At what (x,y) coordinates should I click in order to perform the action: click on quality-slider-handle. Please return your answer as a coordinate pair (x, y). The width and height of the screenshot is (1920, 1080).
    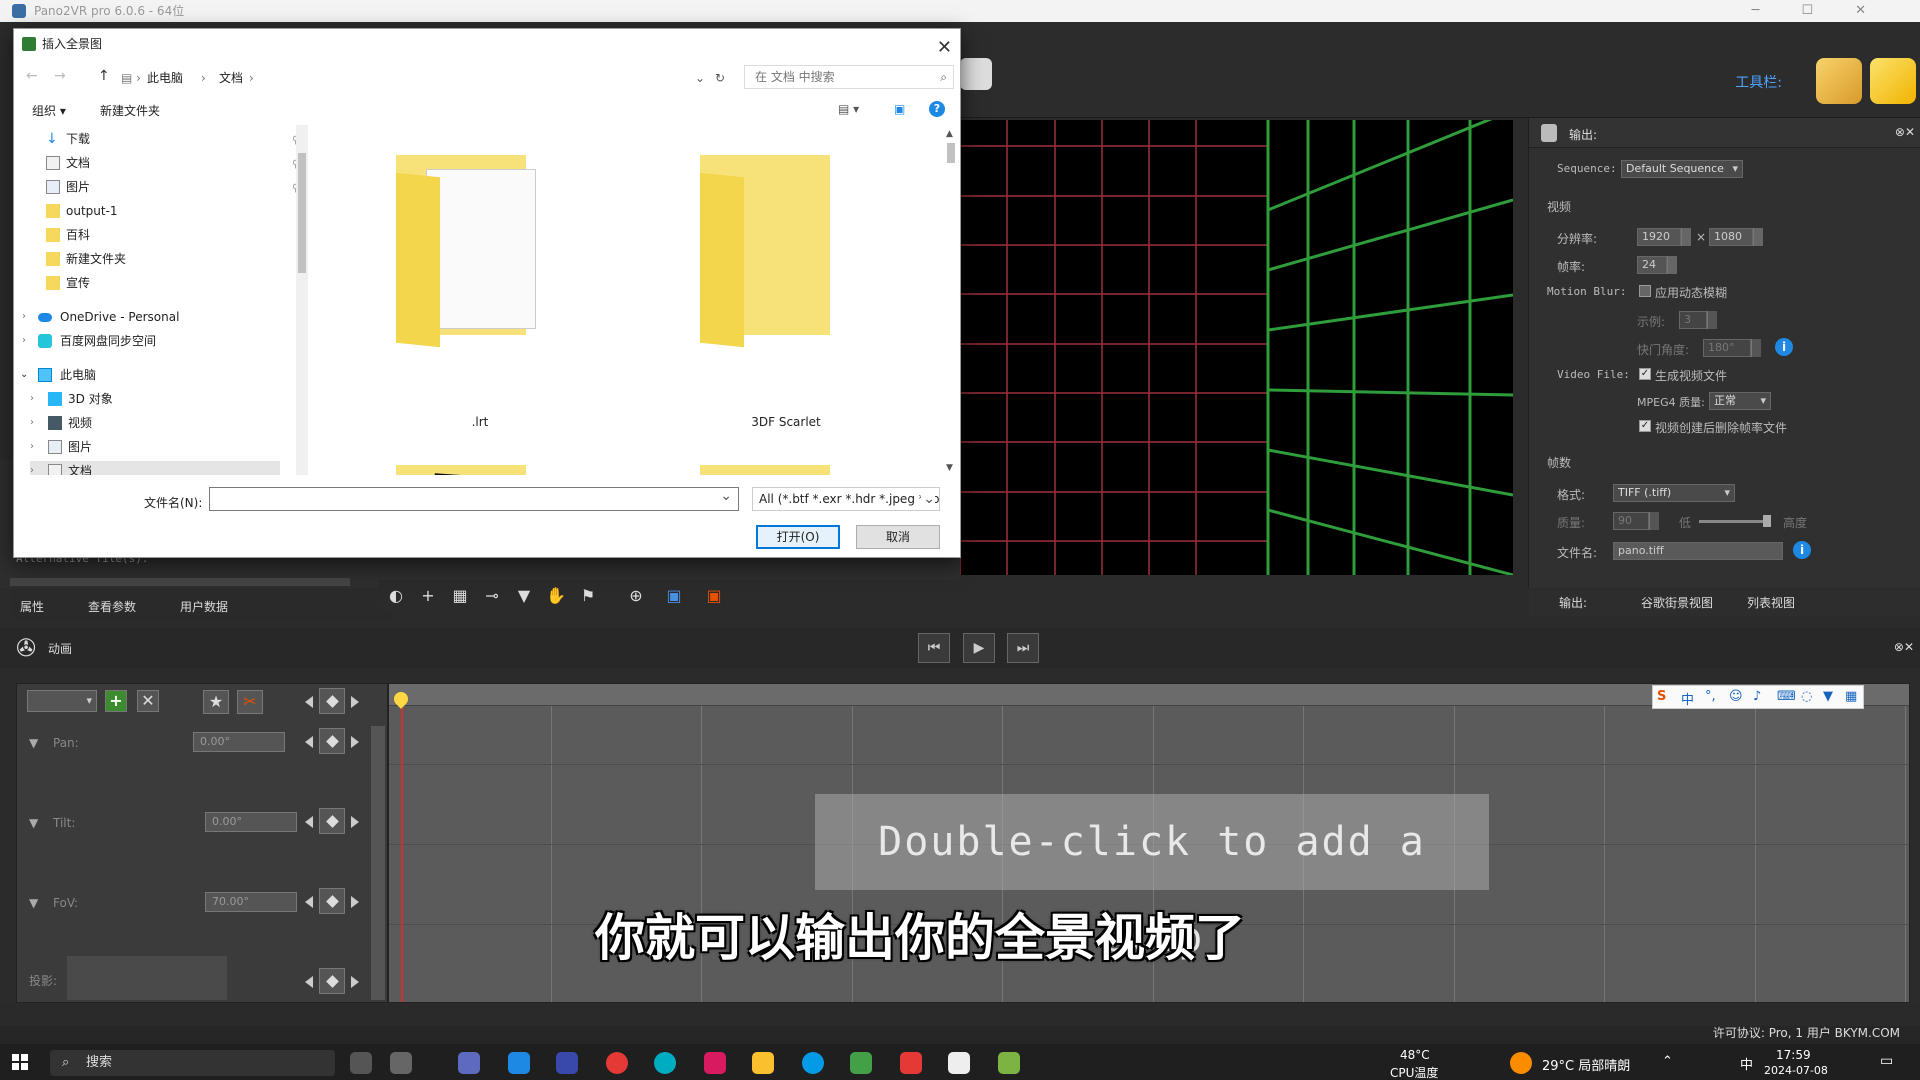
    Looking at the image, I should click on (1767, 521).